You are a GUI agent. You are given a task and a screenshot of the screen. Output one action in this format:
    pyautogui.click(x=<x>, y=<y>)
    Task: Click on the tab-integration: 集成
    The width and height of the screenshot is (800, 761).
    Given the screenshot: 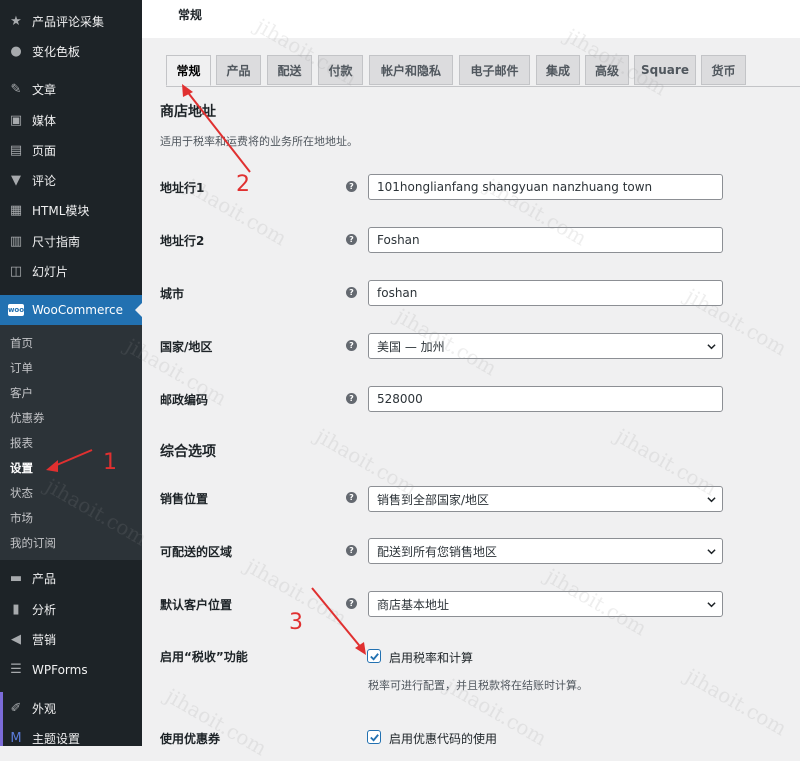 What is the action you would take?
    pyautogui.click(x=558, y=70)
    